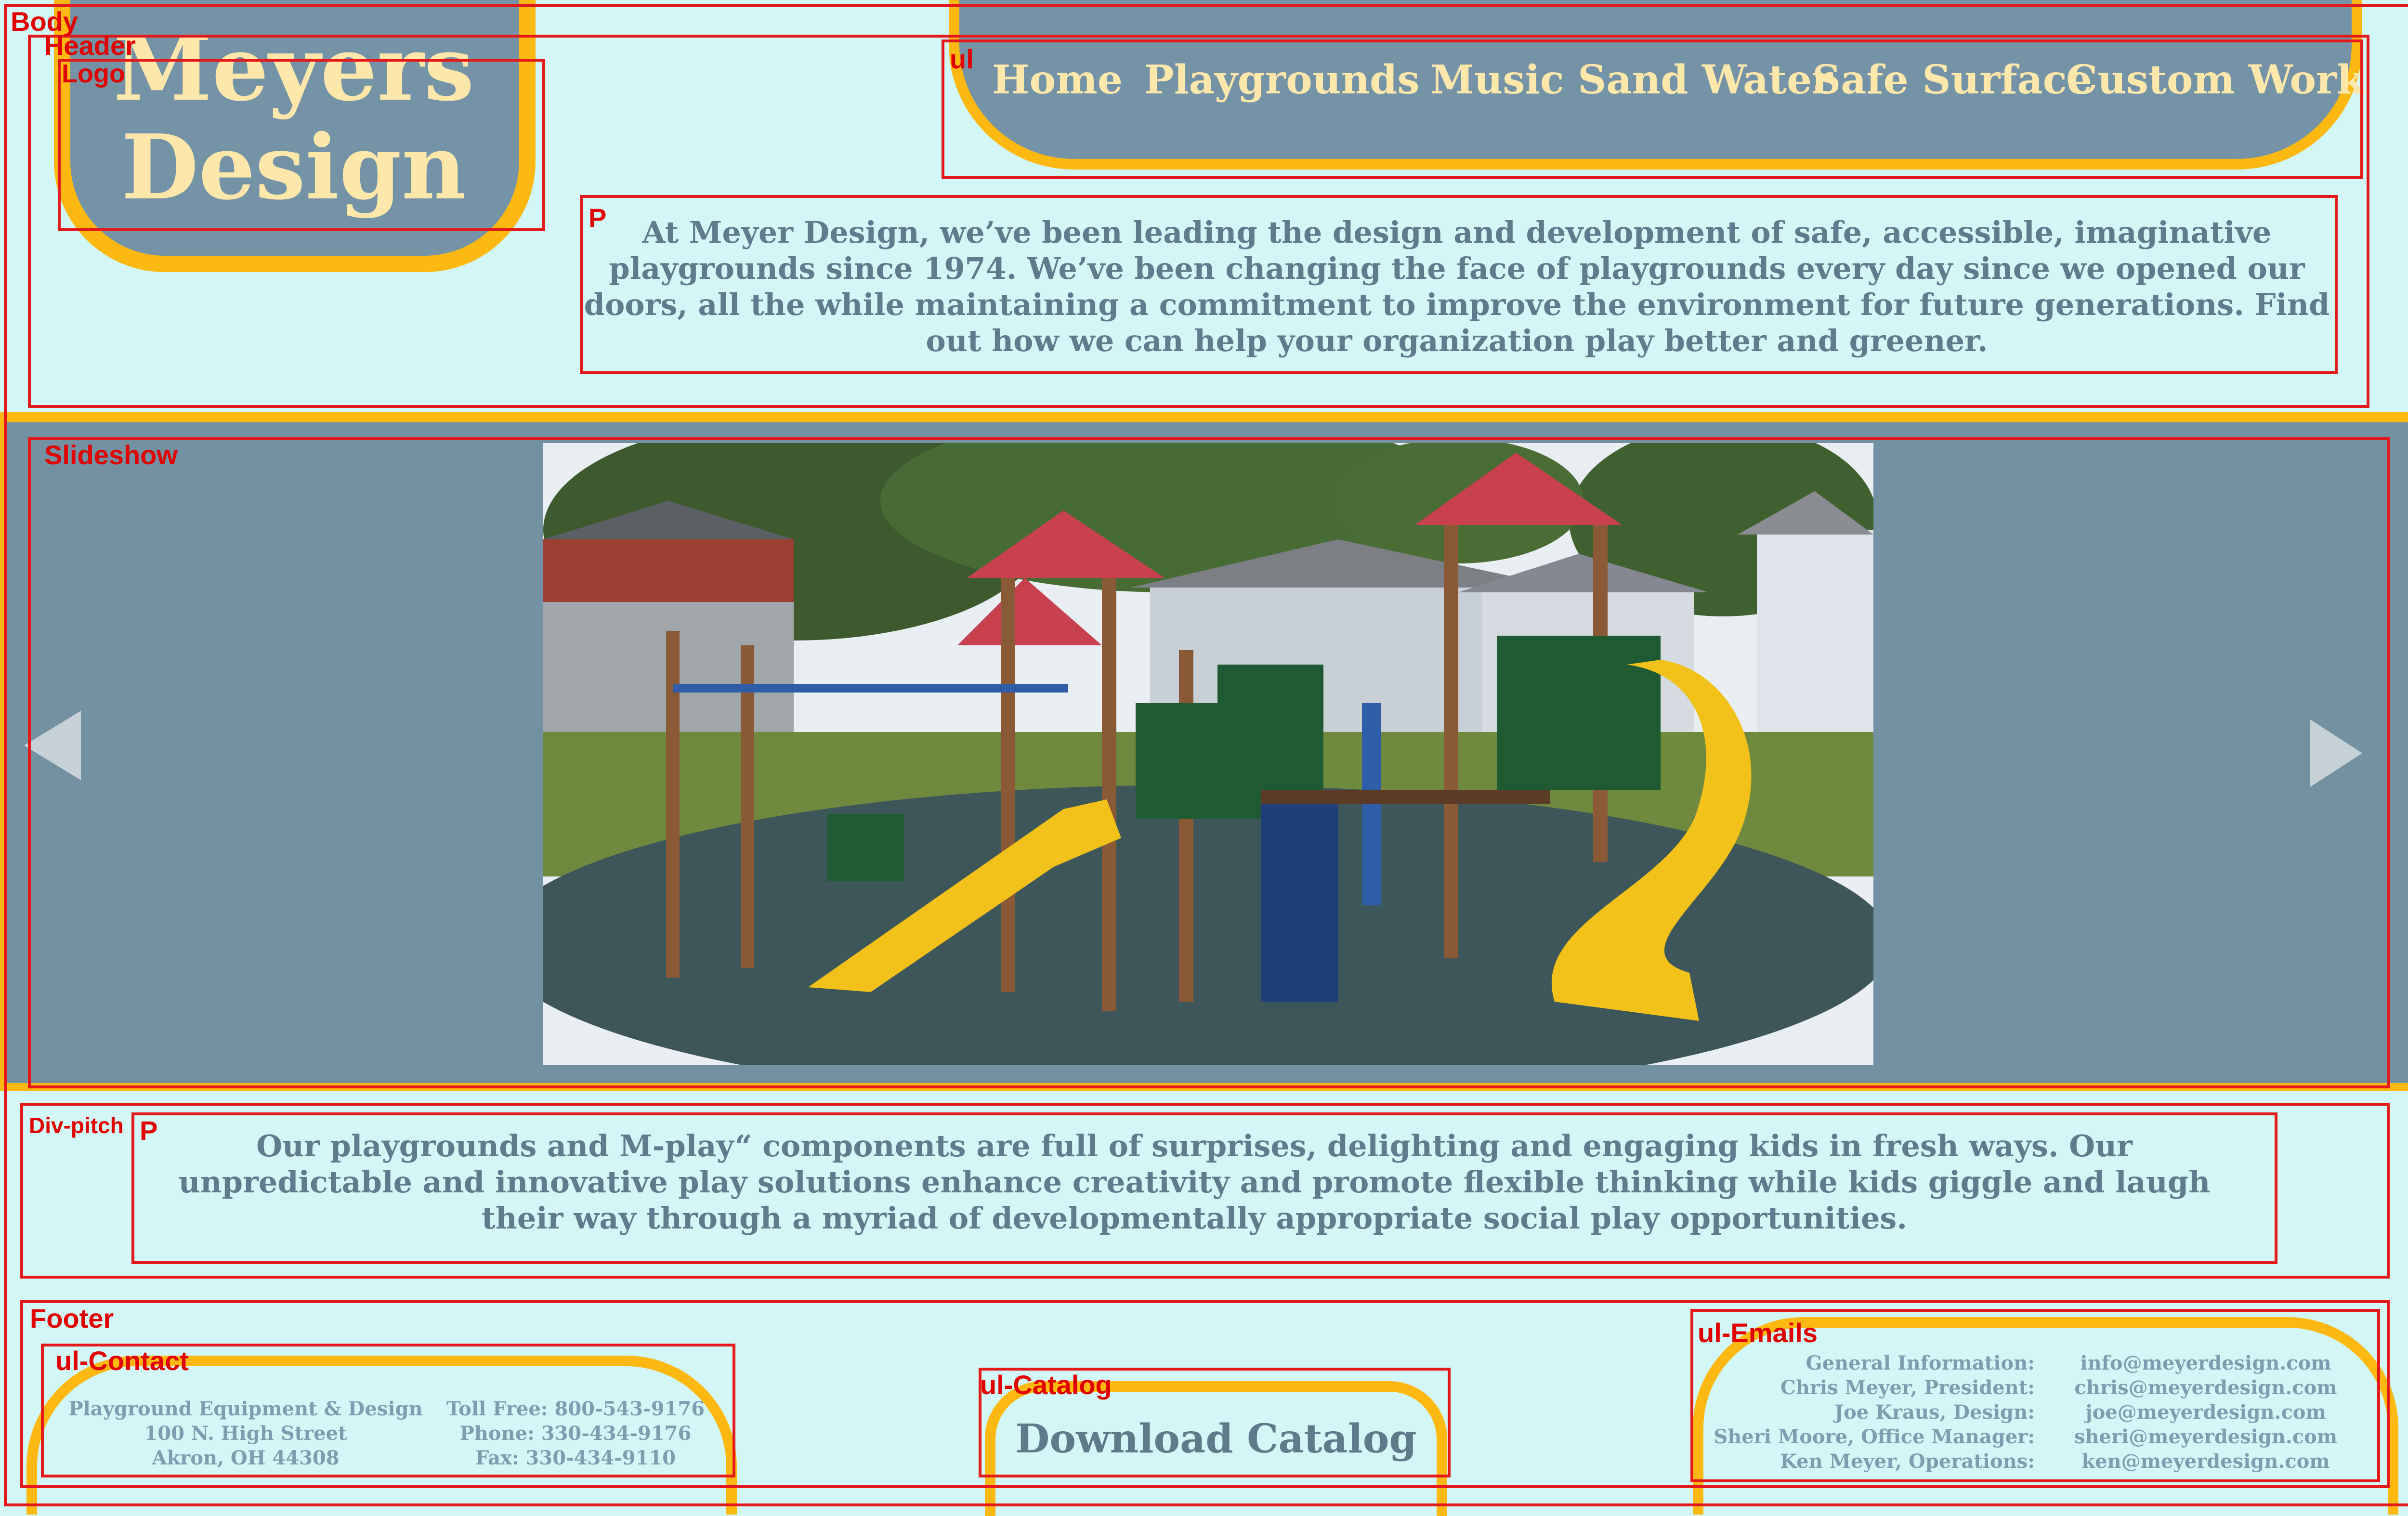  Describe the element at coordinates (122, 1361) in the screenshot. I see `annotation-label-contact: ul-Contact` at that location.